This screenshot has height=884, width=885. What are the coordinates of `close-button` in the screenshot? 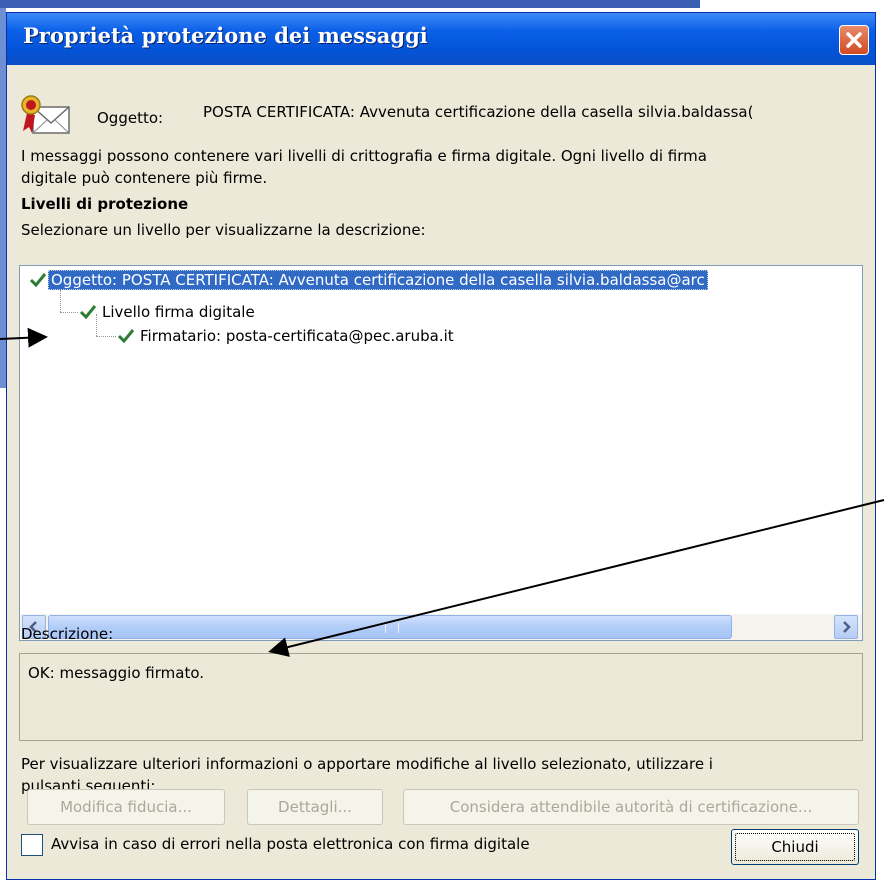 It's located at (854, 40).